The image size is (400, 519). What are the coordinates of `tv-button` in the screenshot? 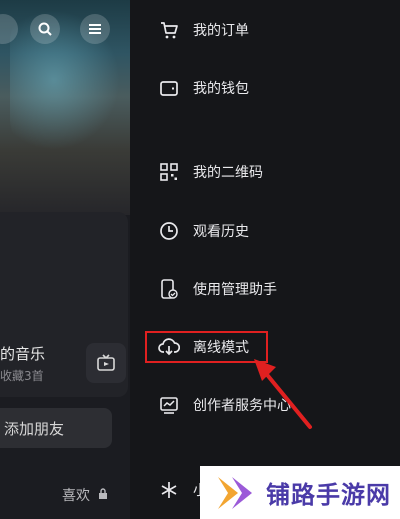 It's located at (106, 363).